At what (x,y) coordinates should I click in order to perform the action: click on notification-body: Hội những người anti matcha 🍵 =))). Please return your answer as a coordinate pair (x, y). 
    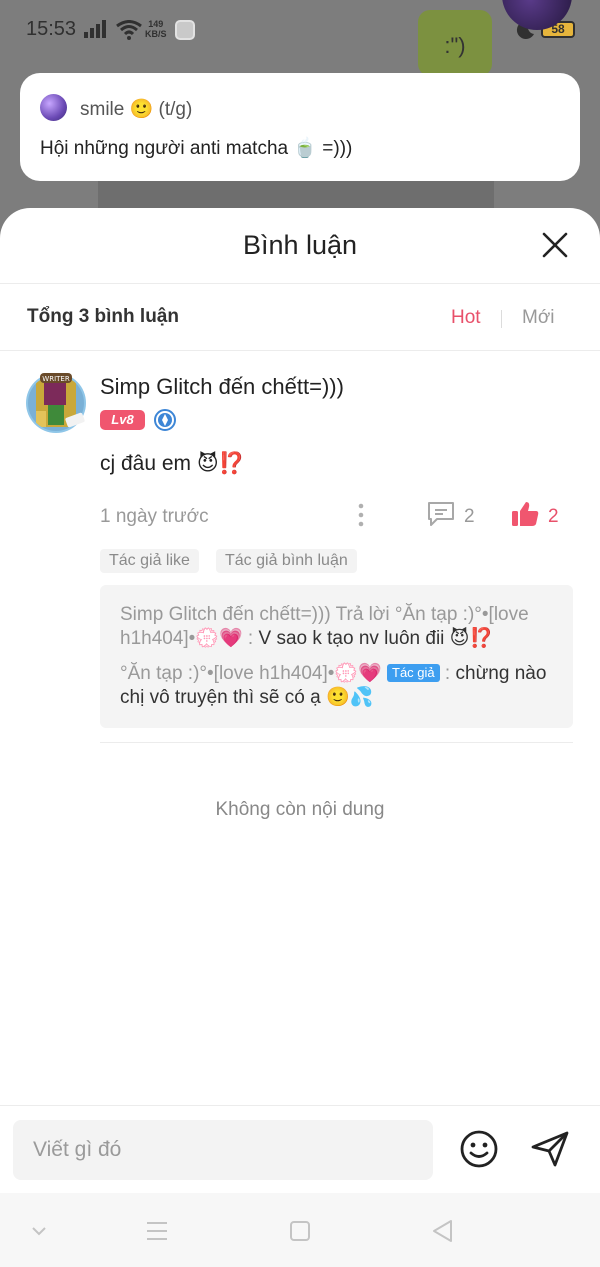
    Looking at the image, I should click on (196, 148).